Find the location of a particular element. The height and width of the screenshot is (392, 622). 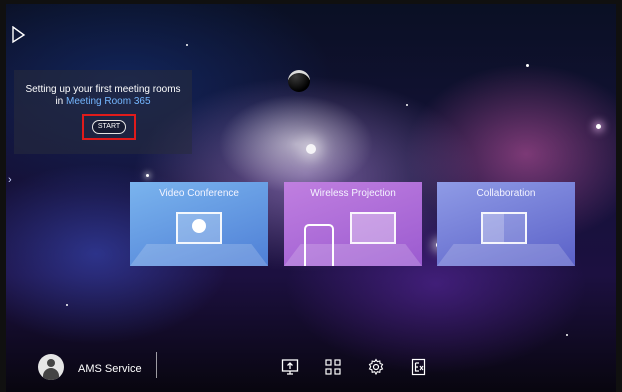

collaboration-card: Collaboration is located at coordinates (506, 224).